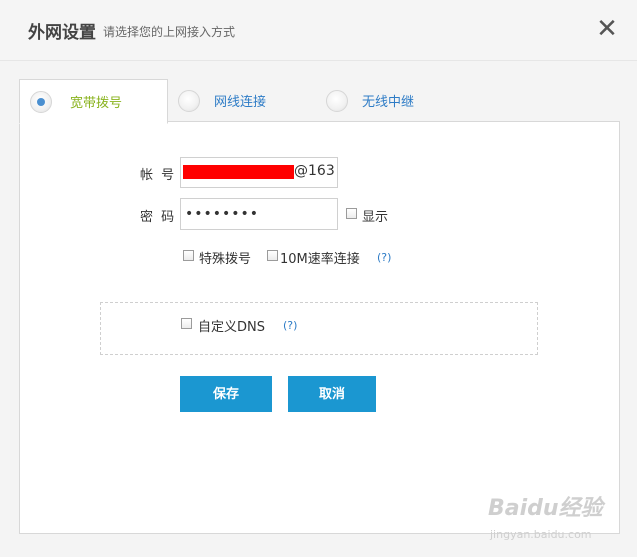 The height and width of the screenshot is (557, 637). I want to click on tab-broadband-dialup: 宽带拨号, so click(93, 101).